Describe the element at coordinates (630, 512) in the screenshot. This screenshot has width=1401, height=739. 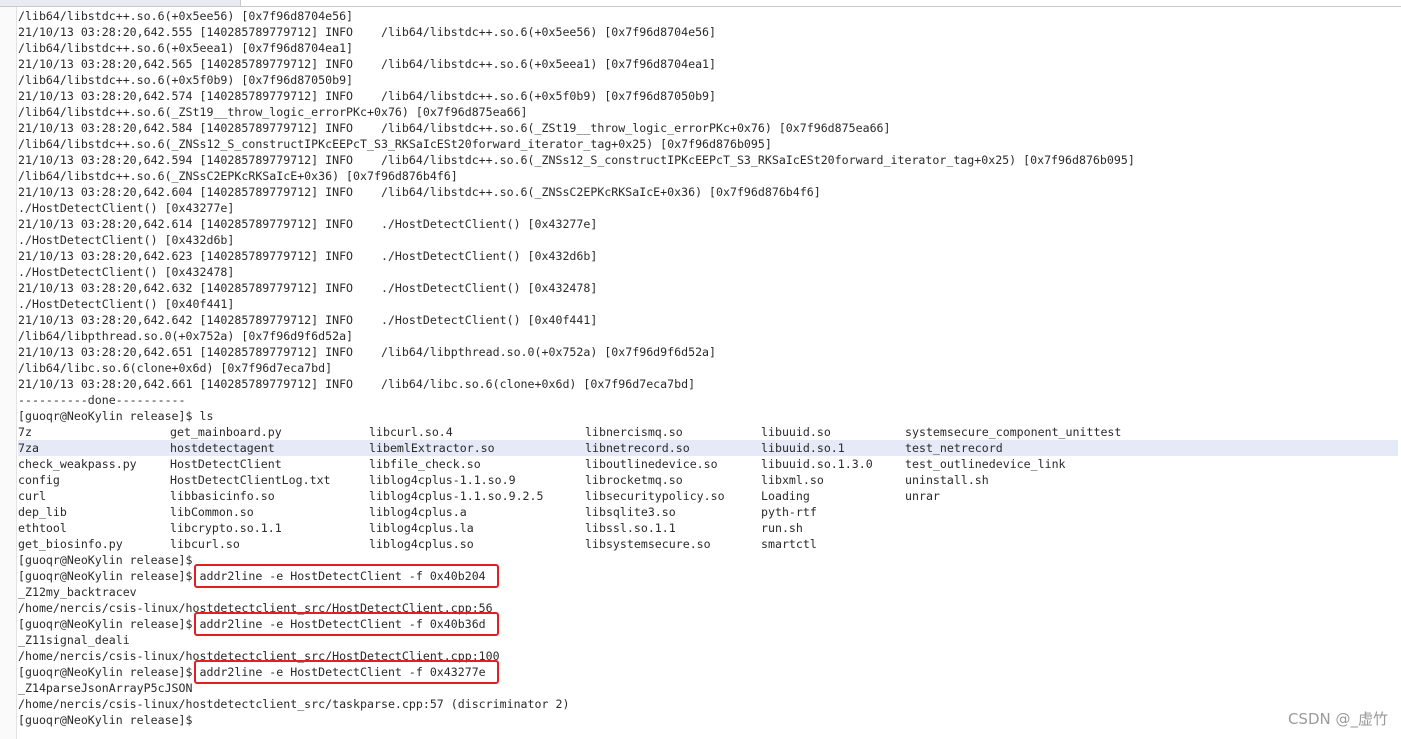
I see `ls-entry: libsqlite3.so` at that location.